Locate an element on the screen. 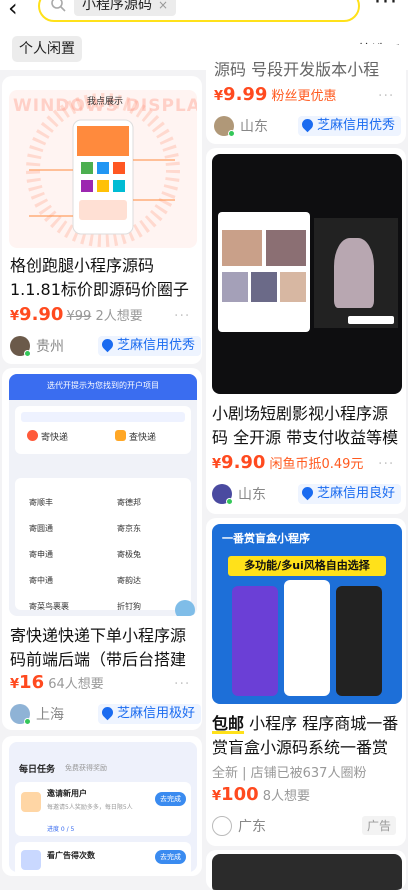  tab-personal-idle: 个人闲置 is located at coordinates (47, 49).